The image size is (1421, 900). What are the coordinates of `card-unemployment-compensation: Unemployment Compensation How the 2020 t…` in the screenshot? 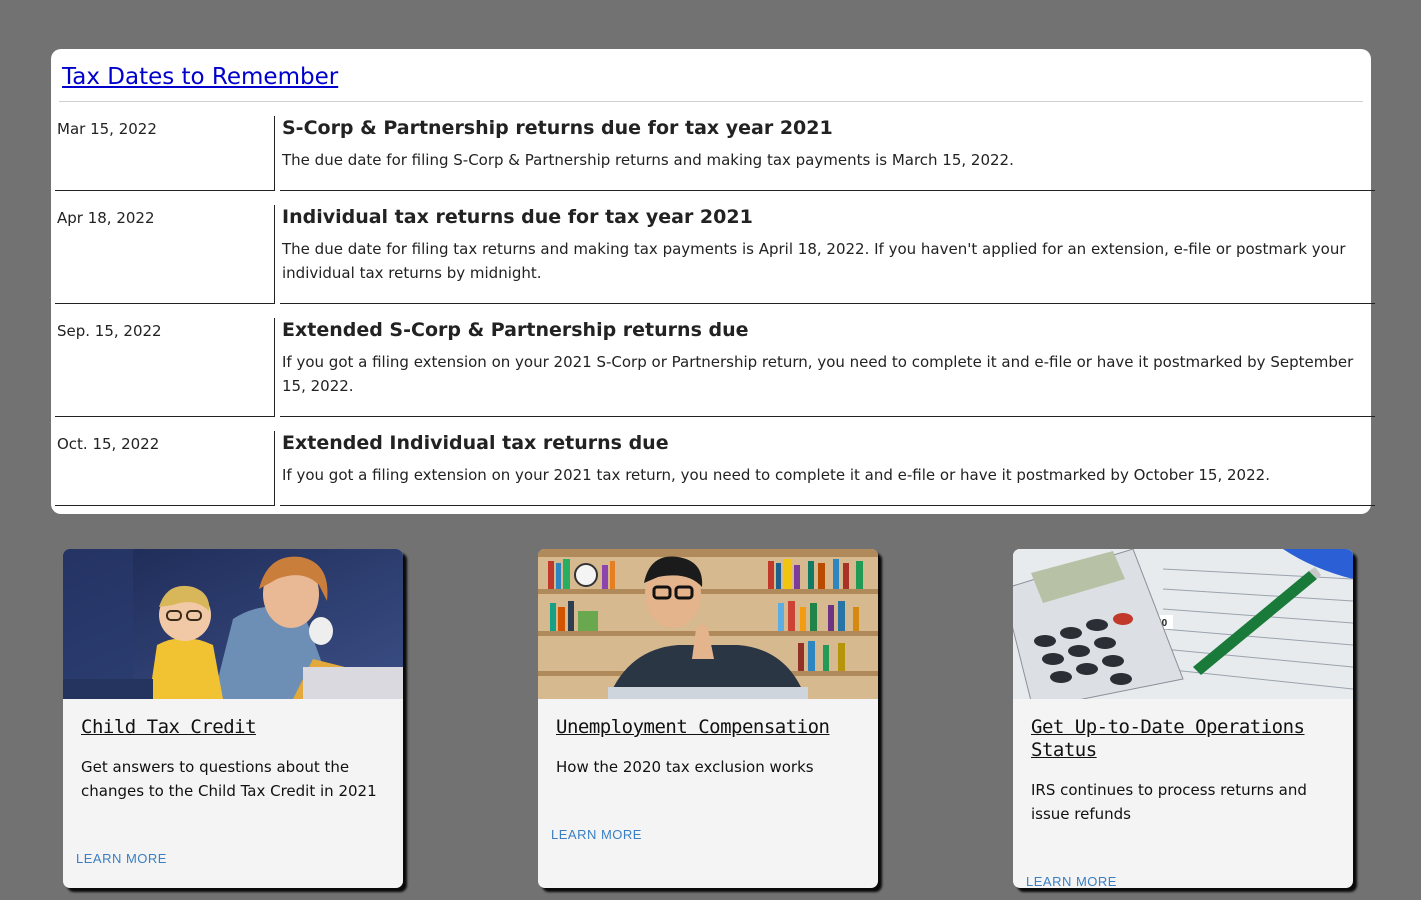 It's located at (708, 718).